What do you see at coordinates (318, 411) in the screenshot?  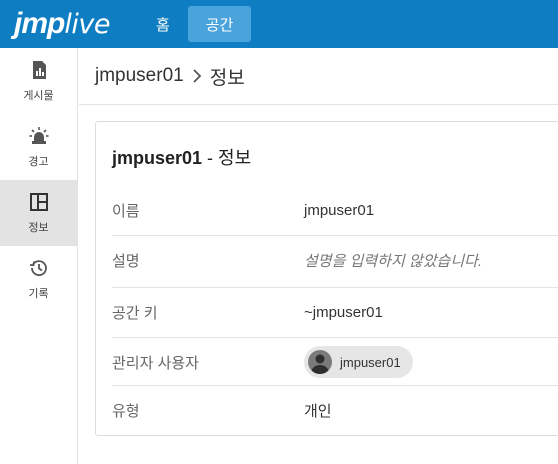 I see `row-value: 개인` at bounding box center [318, 411].